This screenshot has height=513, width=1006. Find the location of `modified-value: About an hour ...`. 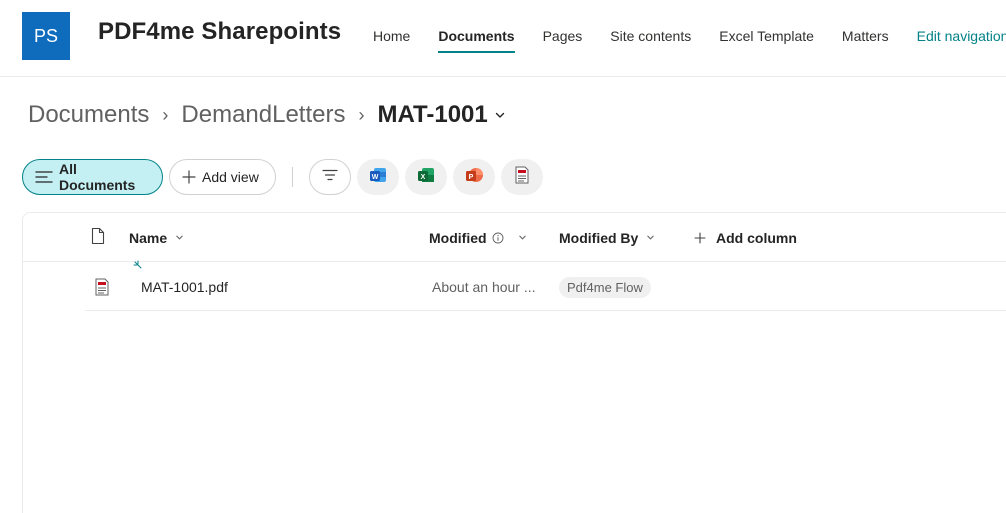

modified-value: About an hour ... is located at coordinates (484, 287).